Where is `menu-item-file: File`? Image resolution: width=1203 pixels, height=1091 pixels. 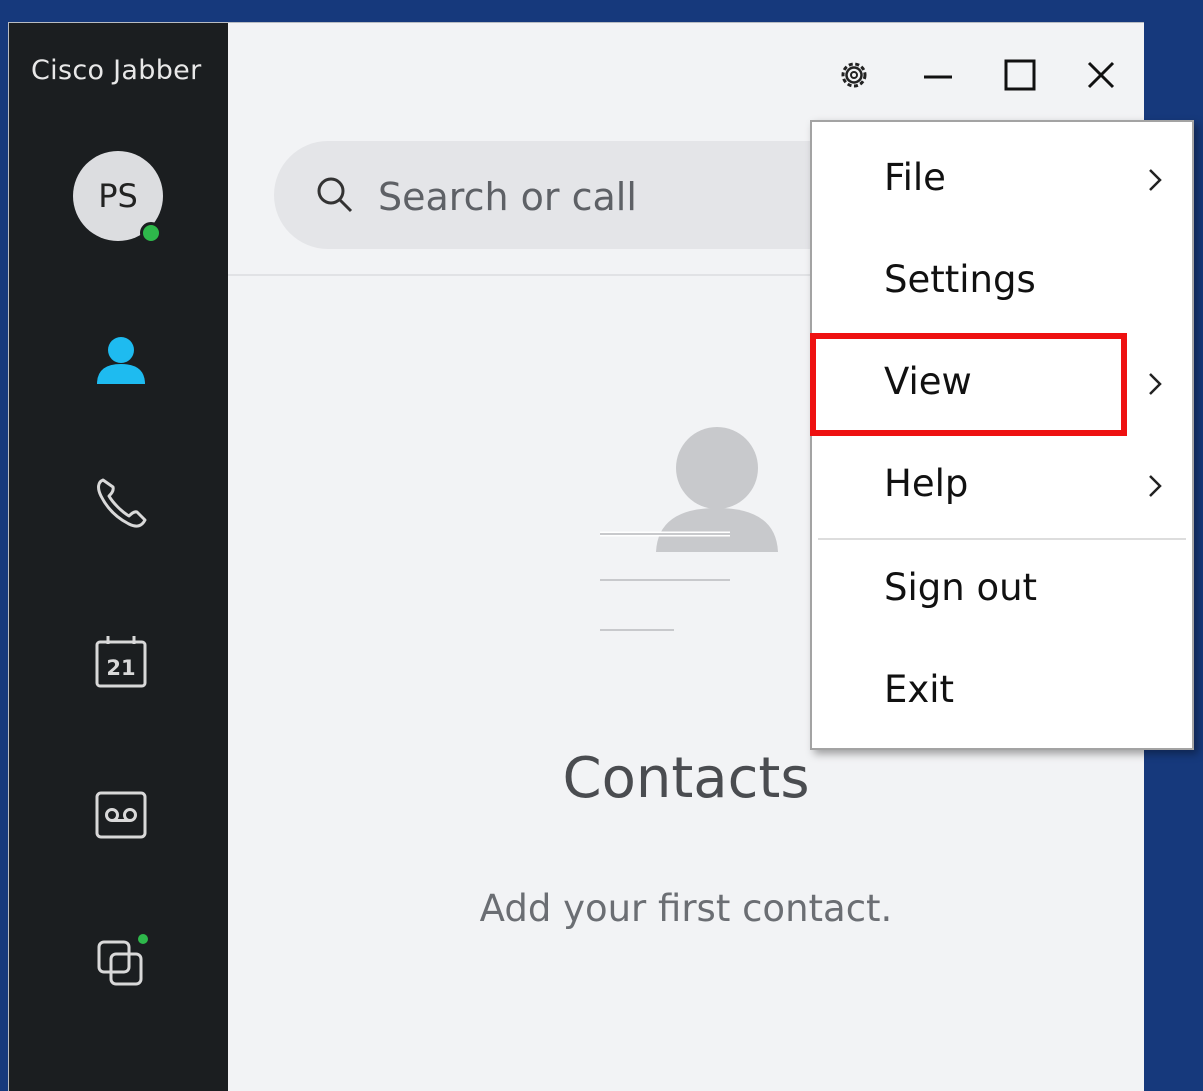
menu-item-file: File is located at coordinates (1002, 181).